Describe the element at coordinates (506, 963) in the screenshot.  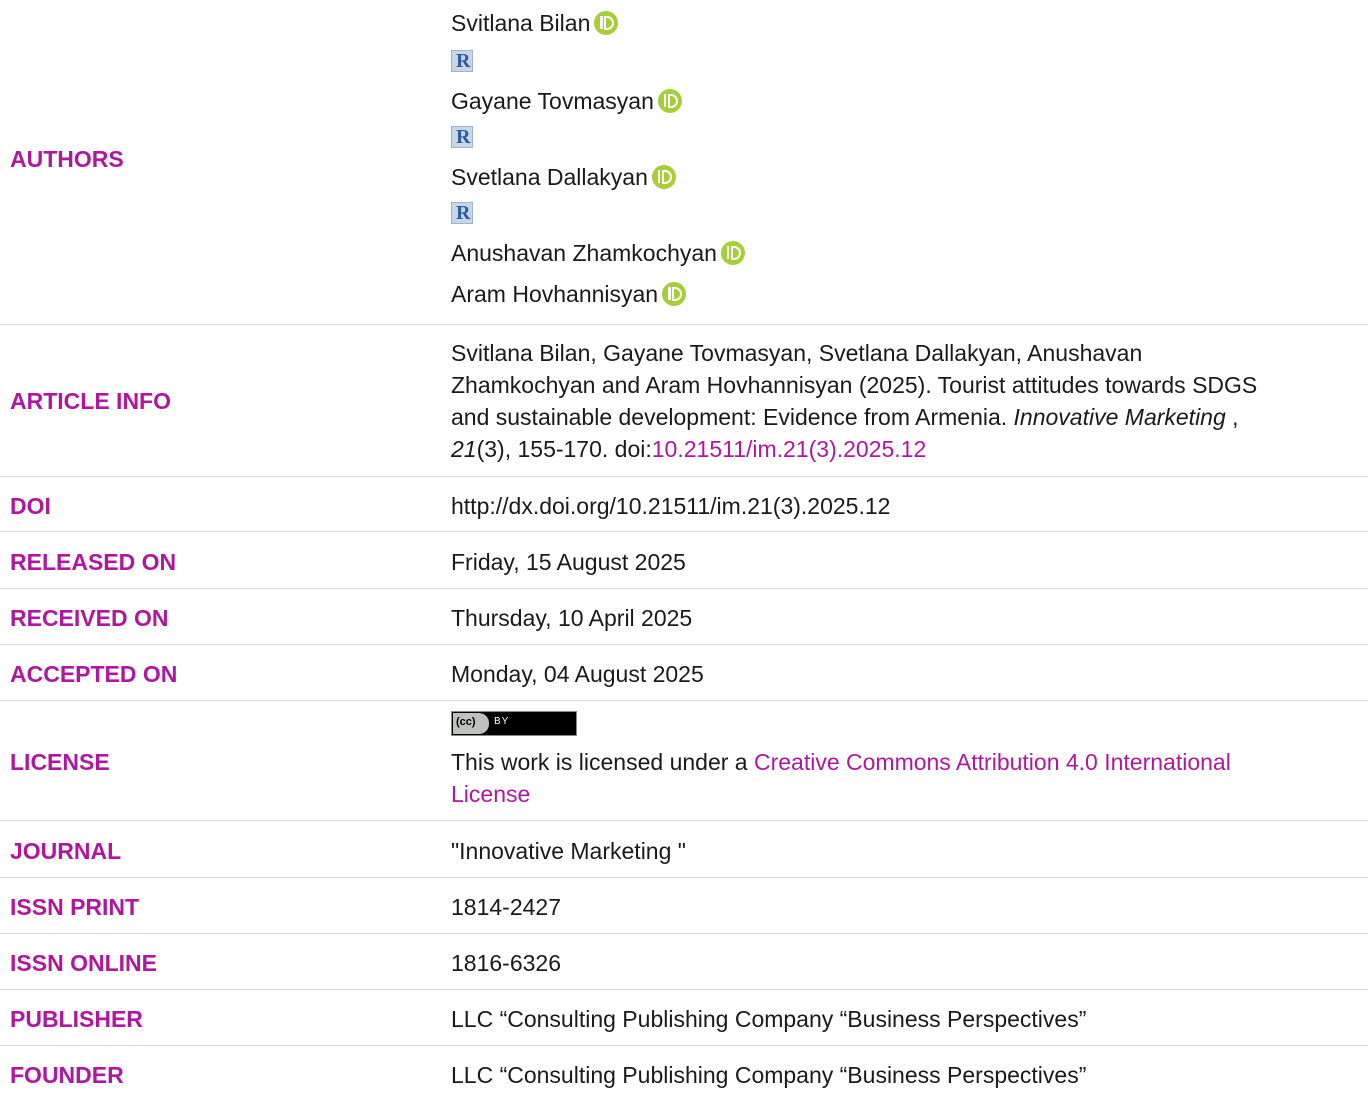
I see `issn-online-value: 1816-6326` at that location.